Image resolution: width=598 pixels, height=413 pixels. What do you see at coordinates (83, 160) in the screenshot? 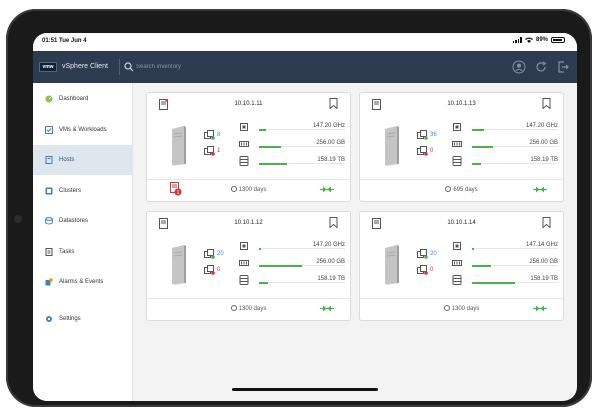
I see `sidebar-item-hosts: Hosts` at bounding box center [83, 160].